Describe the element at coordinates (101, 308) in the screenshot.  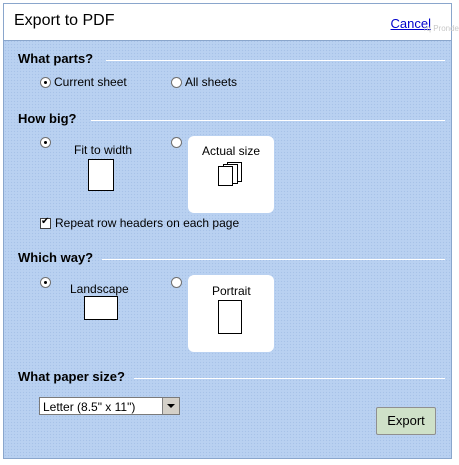
I see `landscape-page-icon` at that location.